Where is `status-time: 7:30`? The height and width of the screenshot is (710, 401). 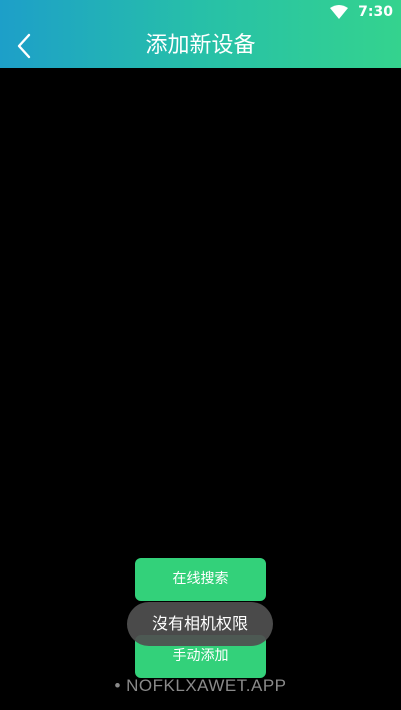 status-time: 7:30 is located at coordinates (375, 12).